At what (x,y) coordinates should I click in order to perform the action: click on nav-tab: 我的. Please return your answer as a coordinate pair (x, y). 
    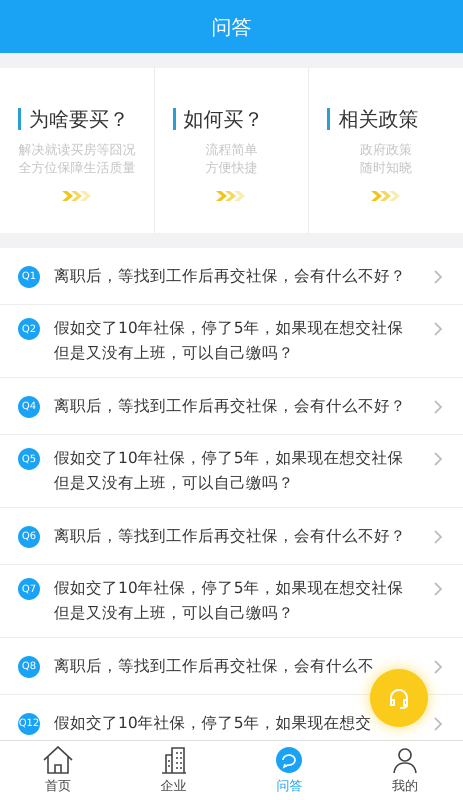
    Looking at the image, I should click on (405, 770).